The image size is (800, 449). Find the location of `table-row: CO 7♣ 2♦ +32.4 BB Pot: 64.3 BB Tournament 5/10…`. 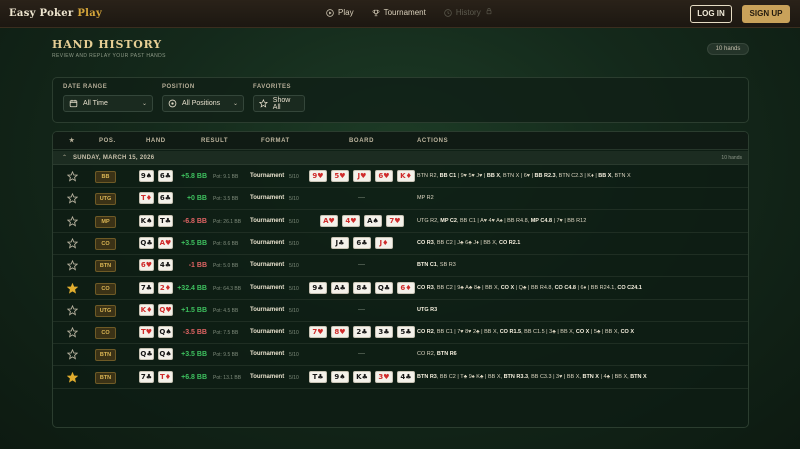

table-row: CO 7♣ 2♦ +32.4 BB Pot: 64.3 BB Tournament 5/10… is located at coordinates (400, 289).